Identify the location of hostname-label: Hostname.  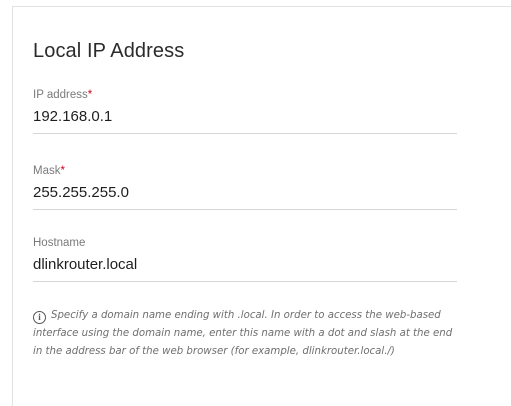
(59, 243).